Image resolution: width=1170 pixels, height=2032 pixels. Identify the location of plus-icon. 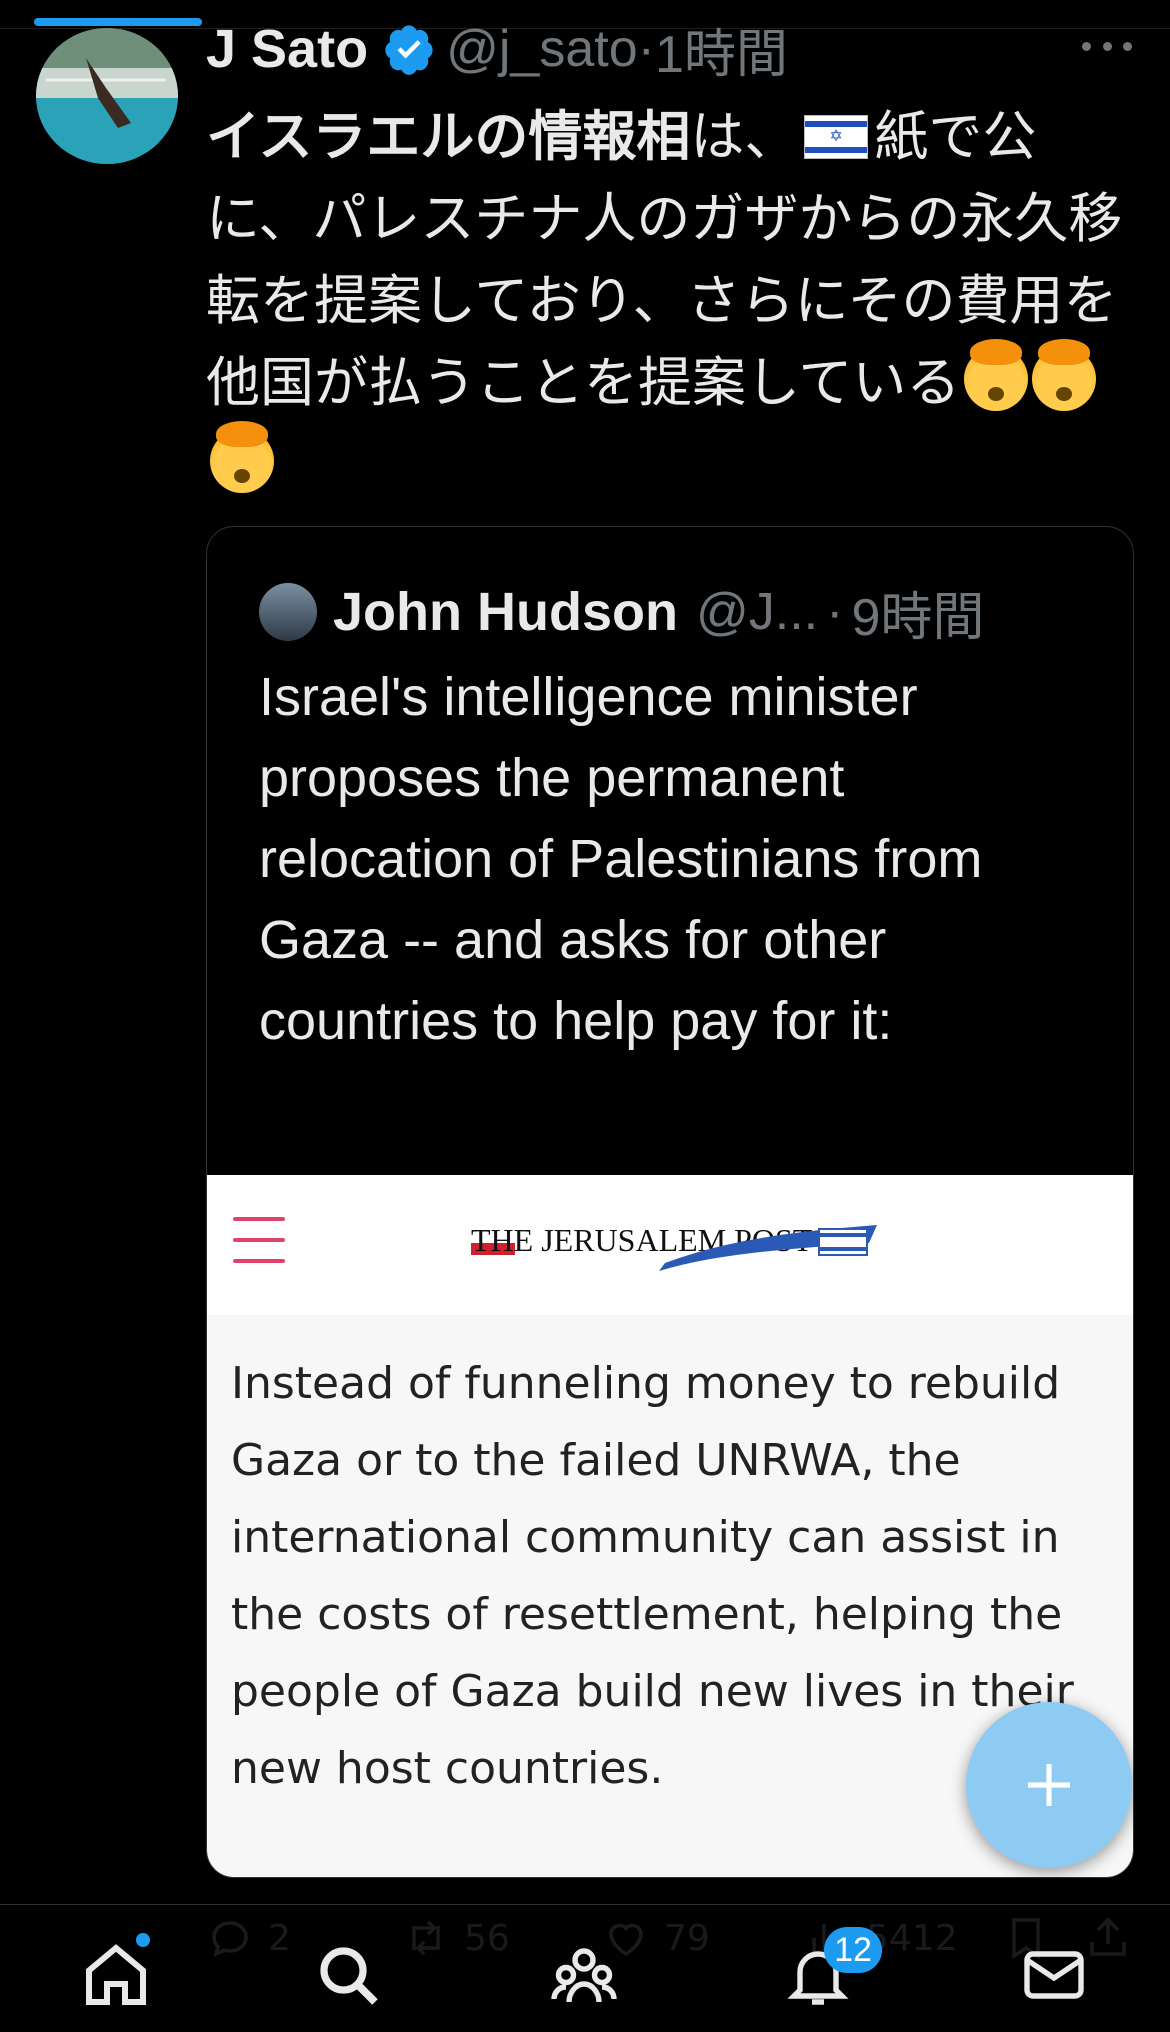
(1049, 1785).